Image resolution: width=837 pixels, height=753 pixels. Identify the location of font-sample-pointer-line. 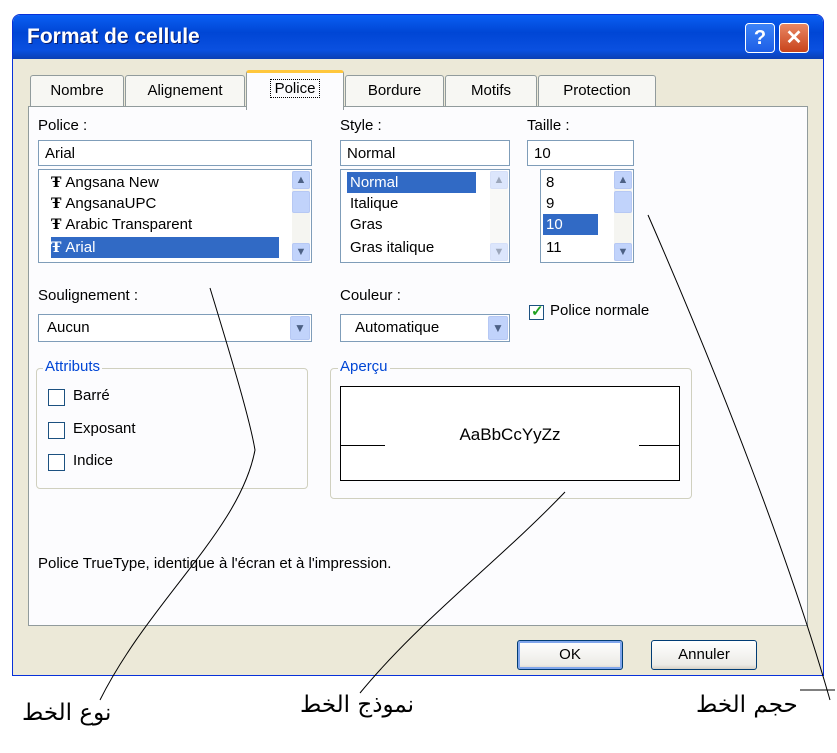
(462, 592).